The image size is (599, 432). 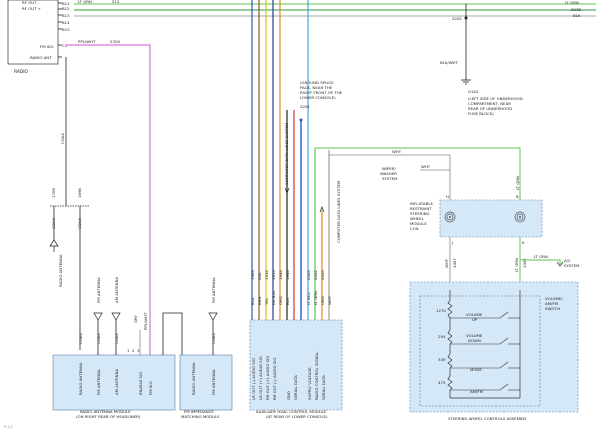 What do you see at coordinates (280, 275) in the screenshot?
I see `hvac-circuit-4: 1944` at bounding box center [280, 275].